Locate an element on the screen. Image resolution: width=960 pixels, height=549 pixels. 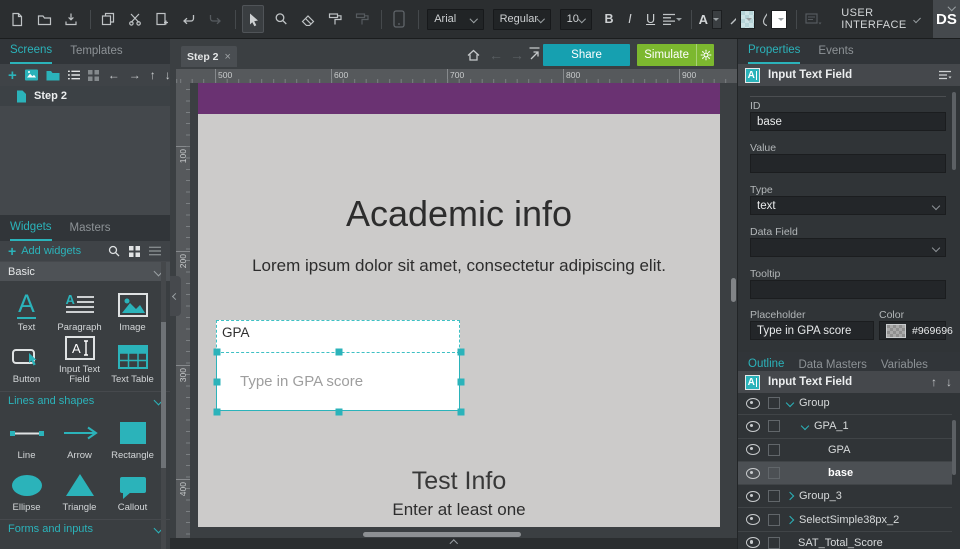
screen-item-step2: Step 2 is located at coordinates (85, 96).